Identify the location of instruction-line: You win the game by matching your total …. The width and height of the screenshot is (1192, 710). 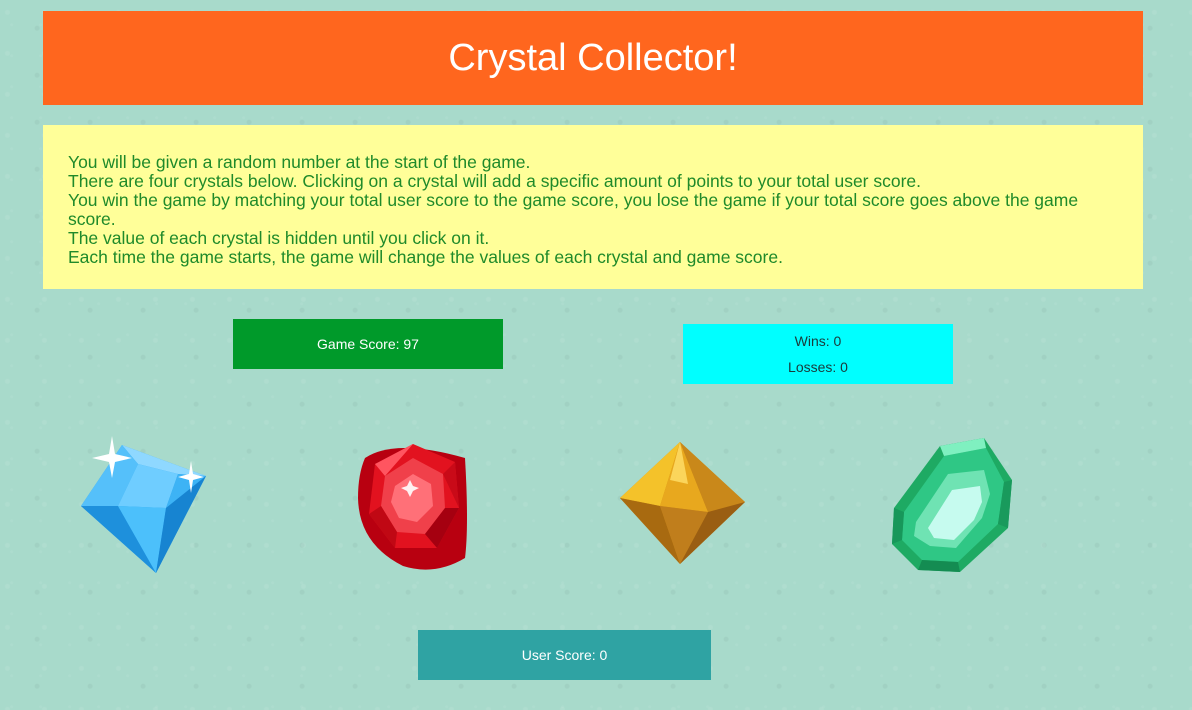
(573, 209).